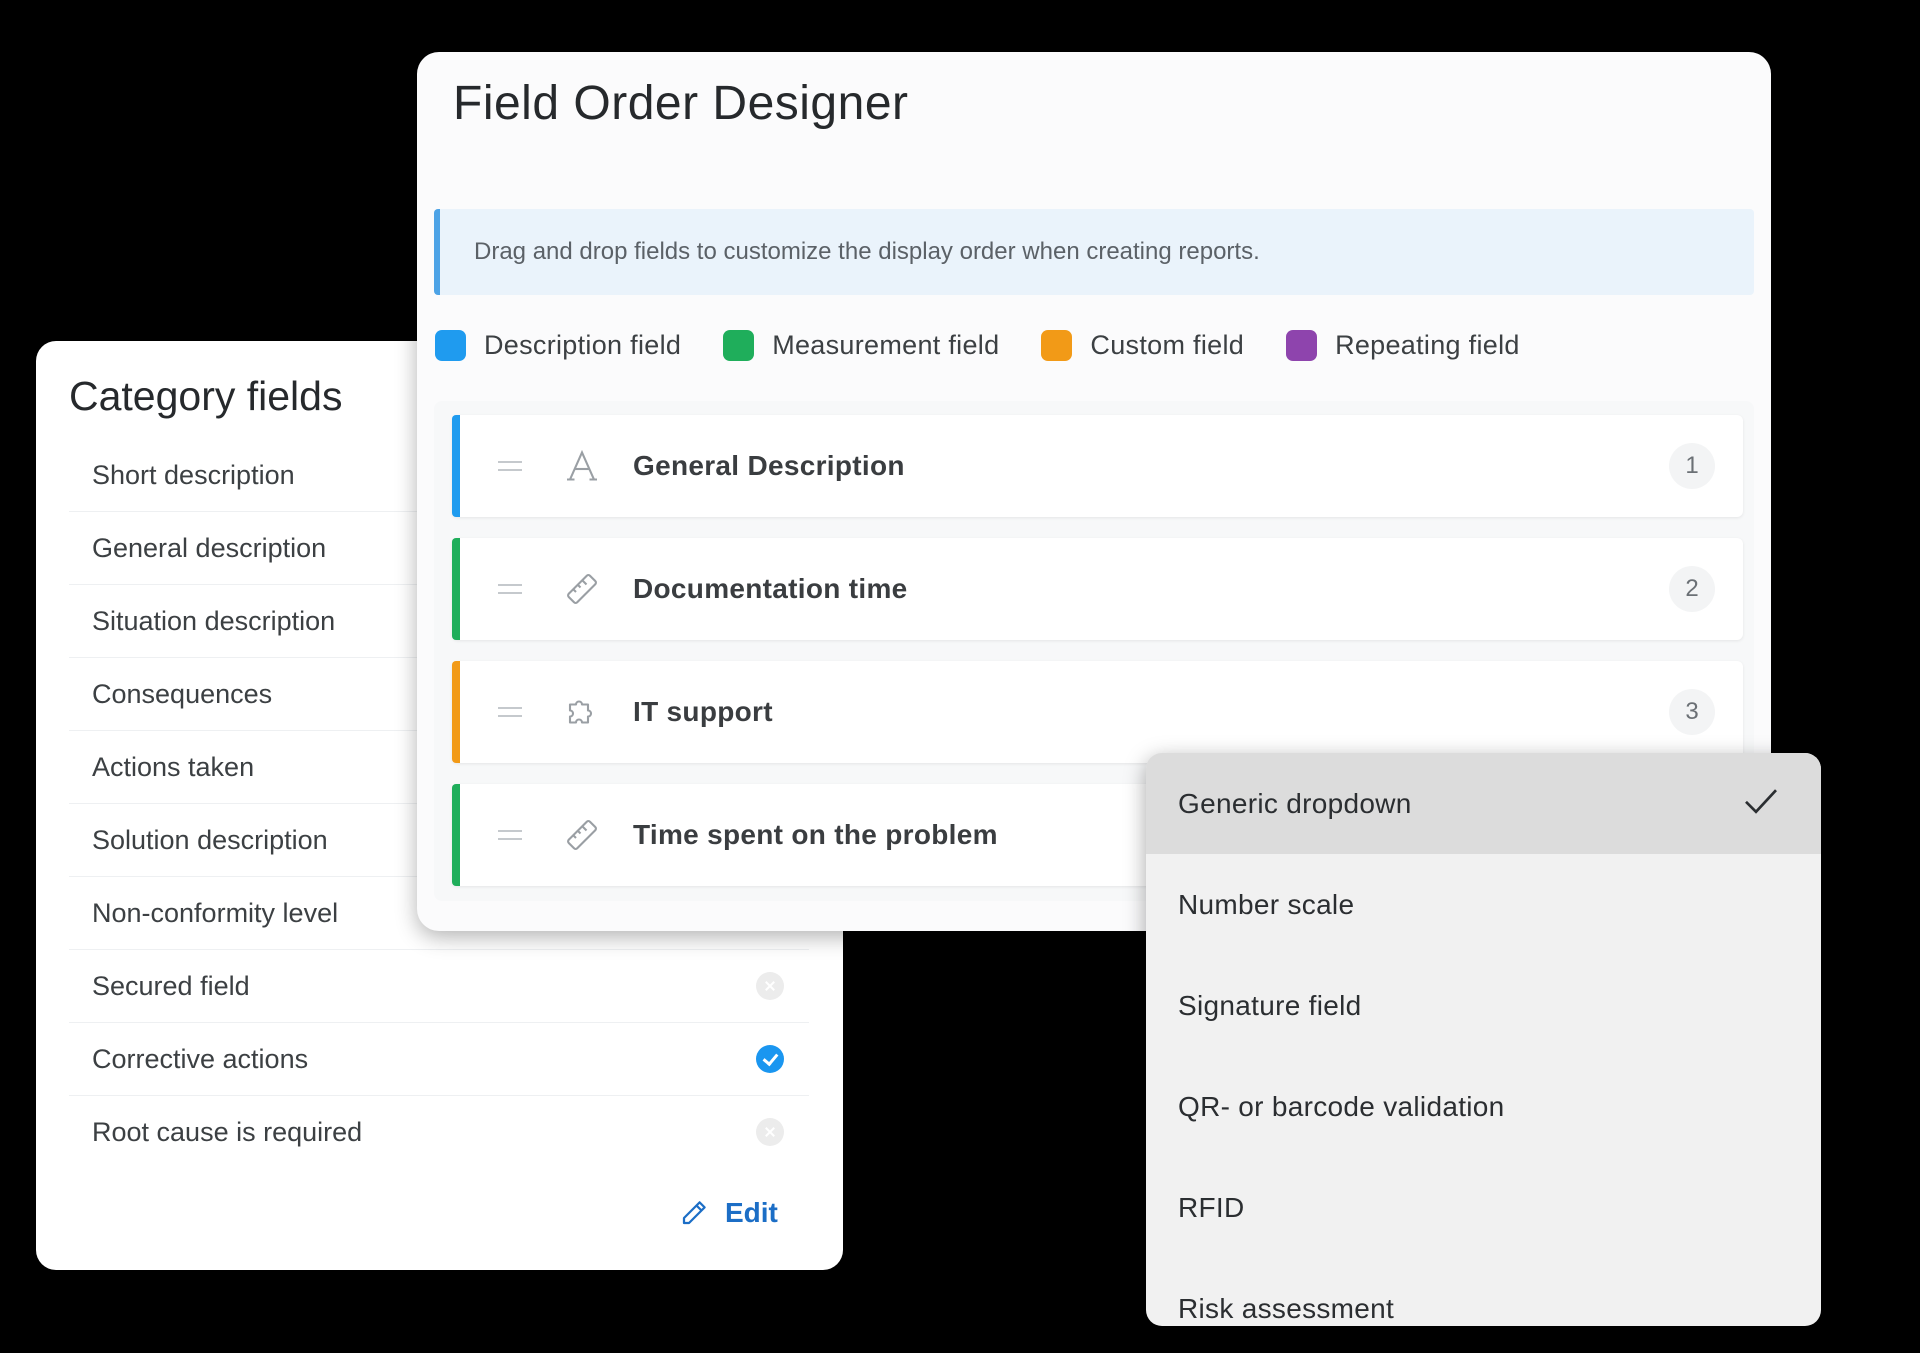  Describe the element at coordinates (681, 103) in the screenshot. I see `page-title: Field Order Designer` at that location.